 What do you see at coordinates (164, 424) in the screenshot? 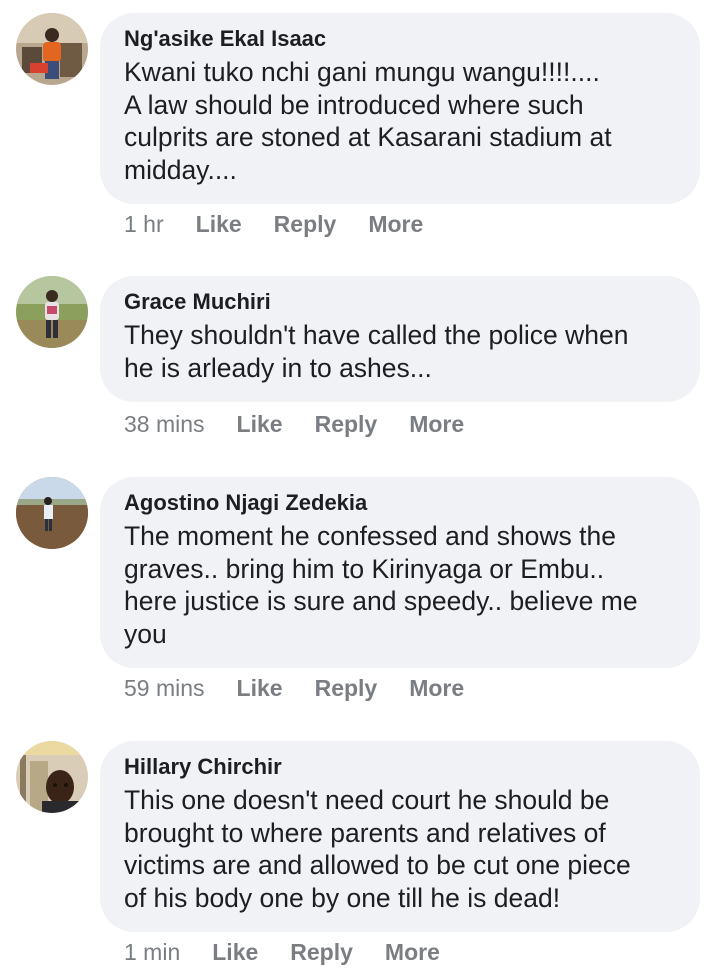
I see `comment-timestamp: 38 mins` at bounding box center [164, 424].